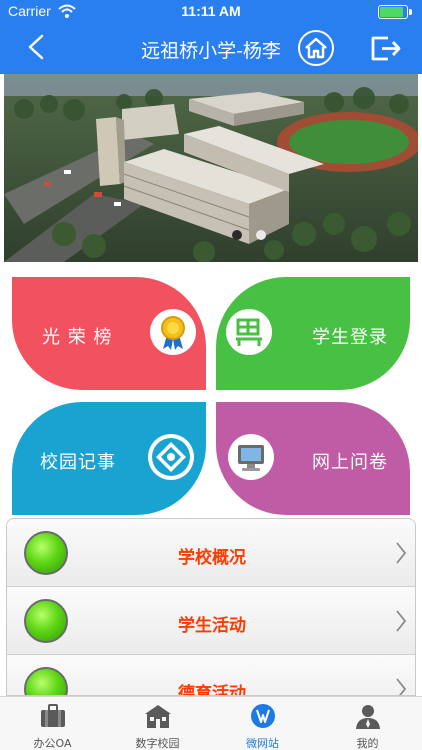 This screenshot has height=750, width=422. Describe the element at coordinates (53, 715) in the screenshot. I see `briefcase-icon` at that location.